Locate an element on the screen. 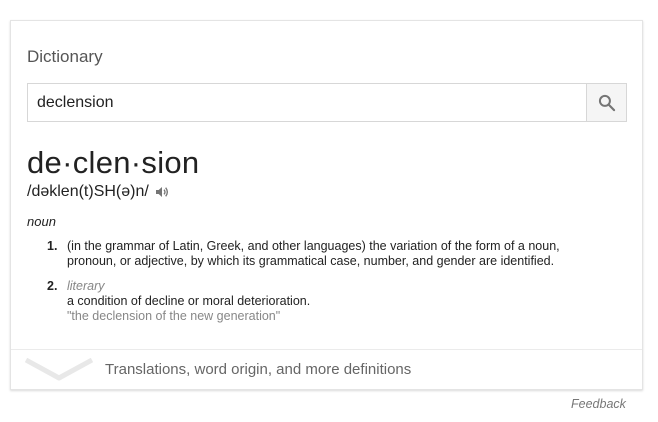 This screenshot has height=422, width=658. definition-number: 1. is located at coordinates (52, 246).